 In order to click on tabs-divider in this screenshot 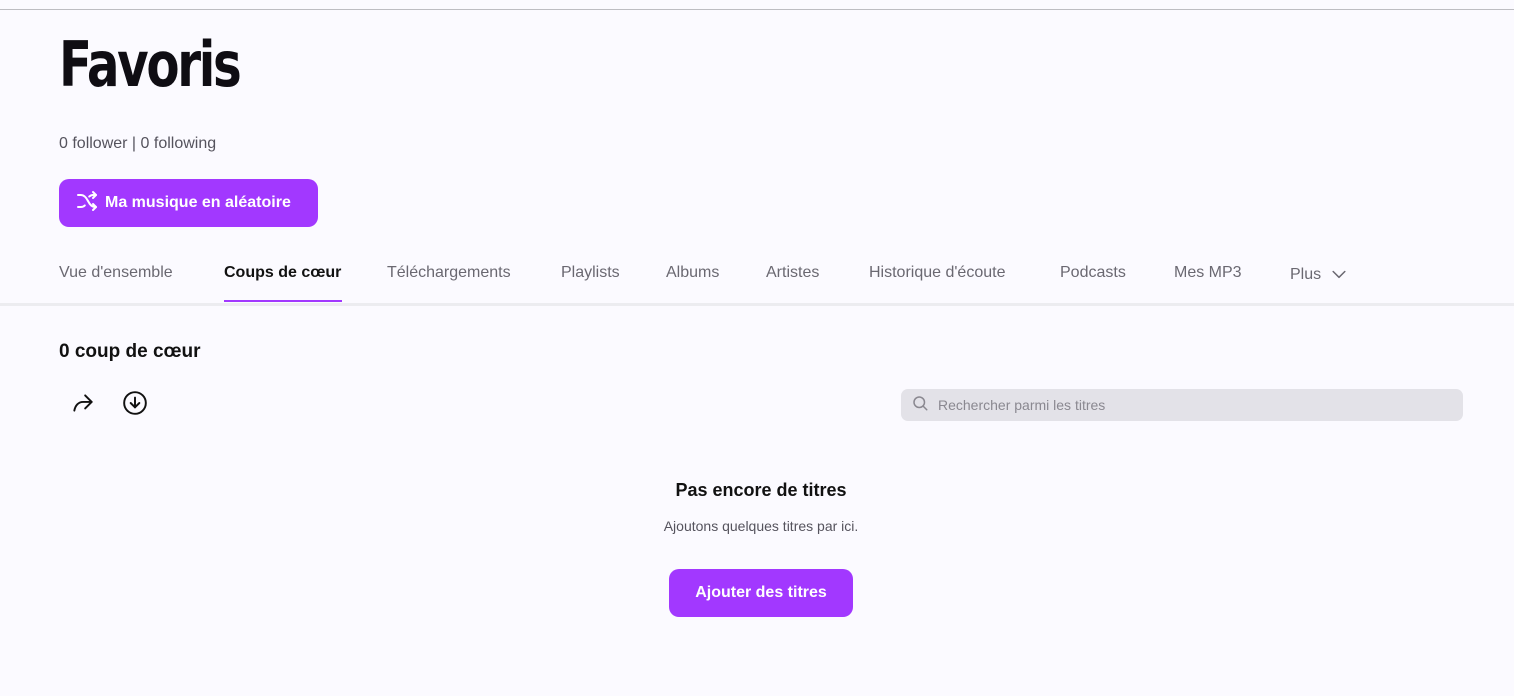, I will do `click(757, 304)`.